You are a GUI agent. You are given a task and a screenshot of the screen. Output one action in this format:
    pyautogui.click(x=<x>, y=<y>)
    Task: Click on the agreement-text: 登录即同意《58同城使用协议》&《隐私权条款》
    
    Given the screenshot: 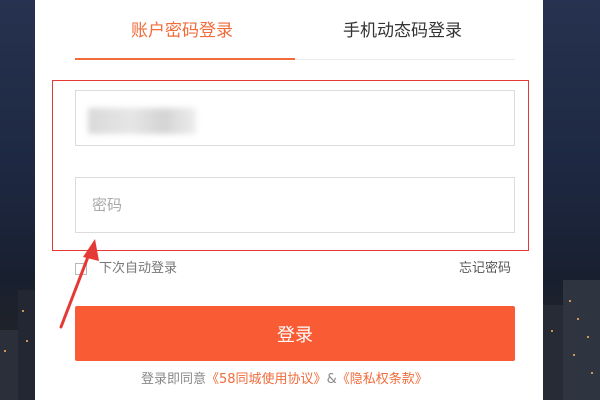 What is the action you would take?
    pyautogui.click(x=284, y=380)
    